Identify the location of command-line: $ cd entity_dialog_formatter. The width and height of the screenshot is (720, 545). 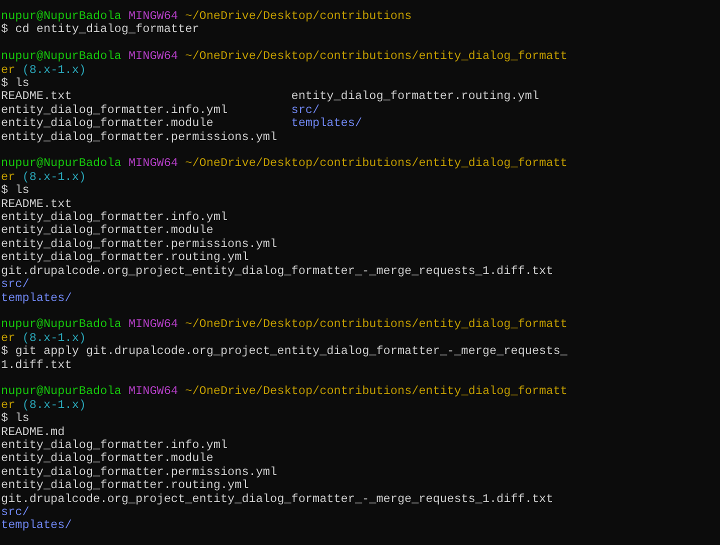
(100, 30).